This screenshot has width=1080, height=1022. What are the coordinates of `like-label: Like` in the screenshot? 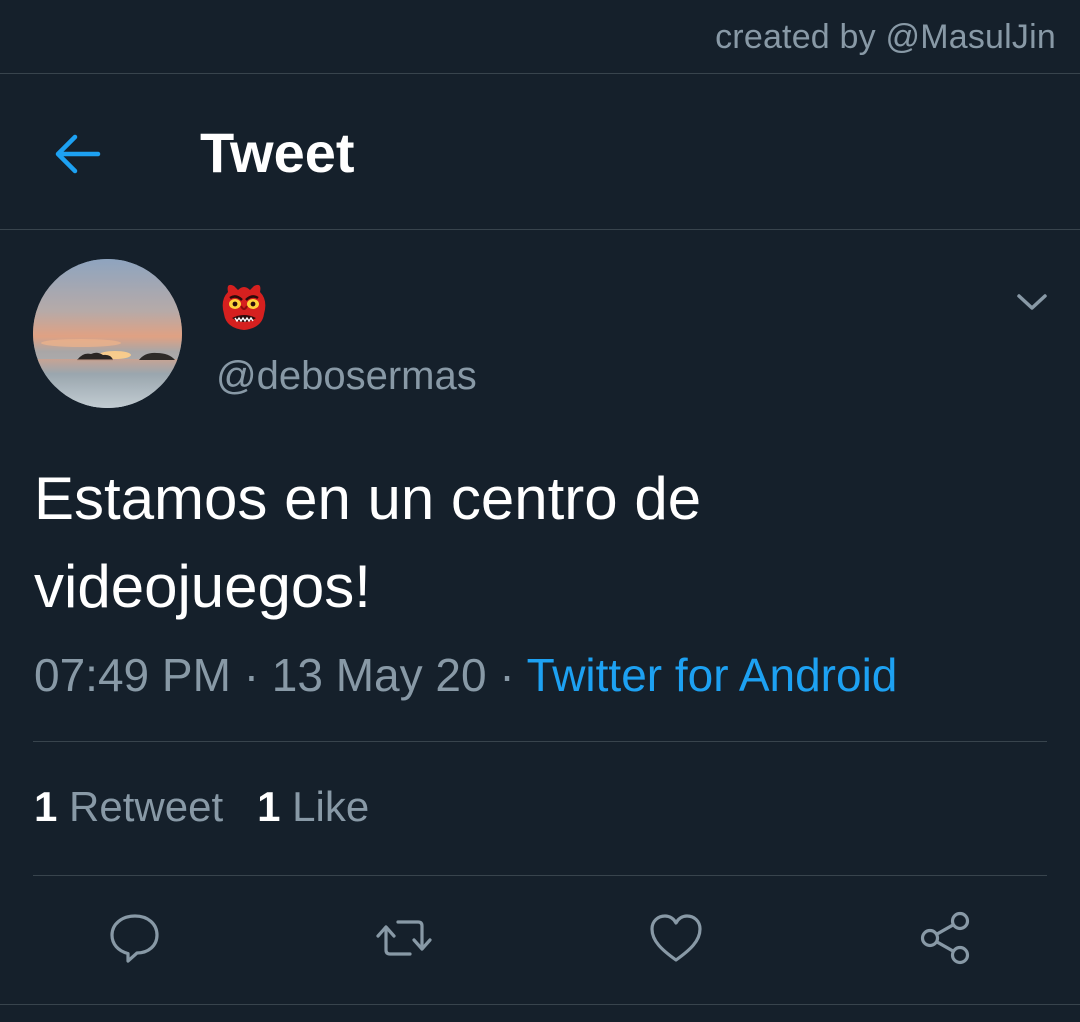 It's located at (331, 806).